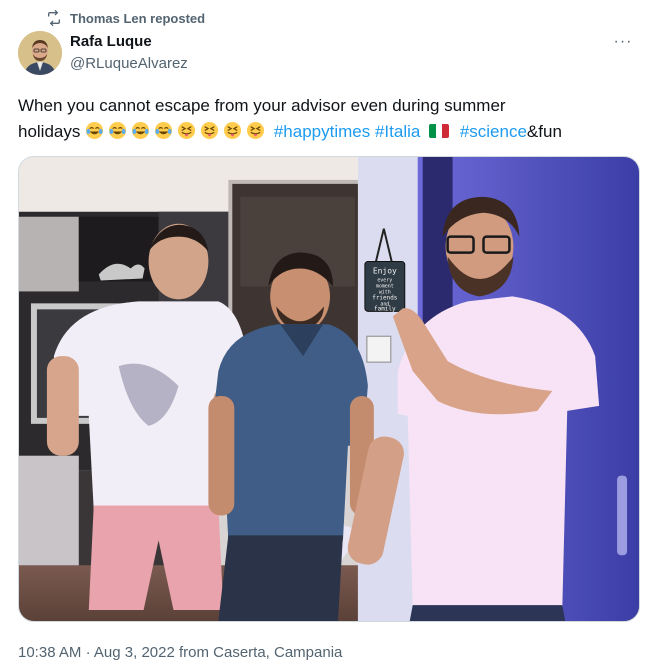 The height and width of the screenshot is (669, 652). I want to click on author-name: Rafa Luque, so click(111, 41).